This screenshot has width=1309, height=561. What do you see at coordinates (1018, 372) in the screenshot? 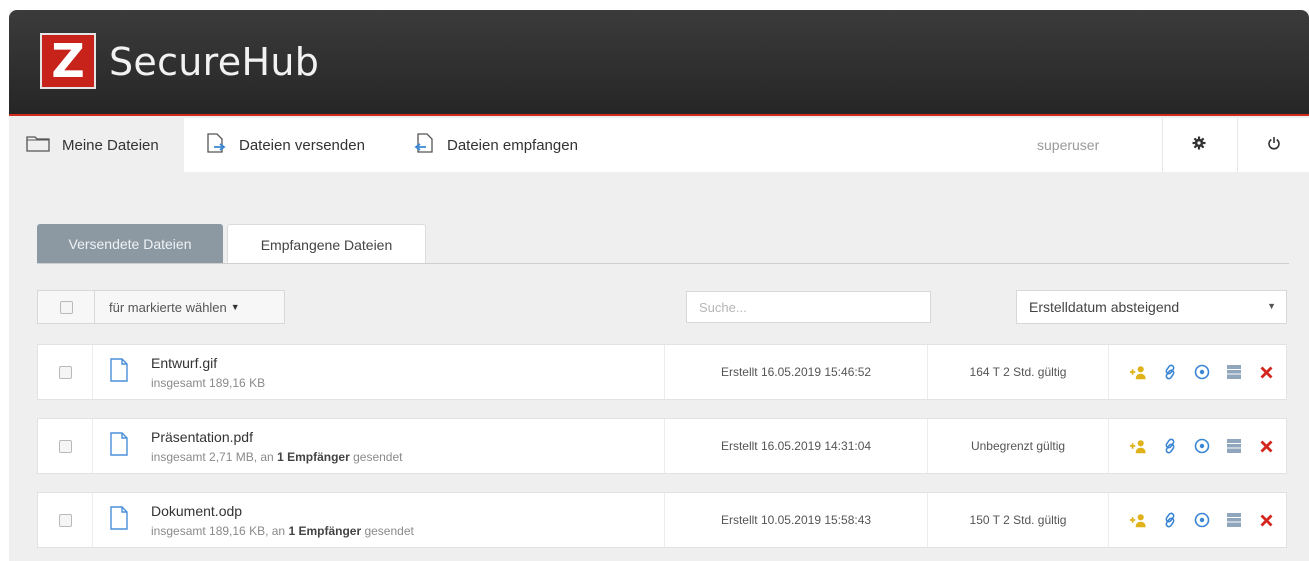
I see `validity: 164 T 2 Std. gültig` at bounding box center [1018, 372].